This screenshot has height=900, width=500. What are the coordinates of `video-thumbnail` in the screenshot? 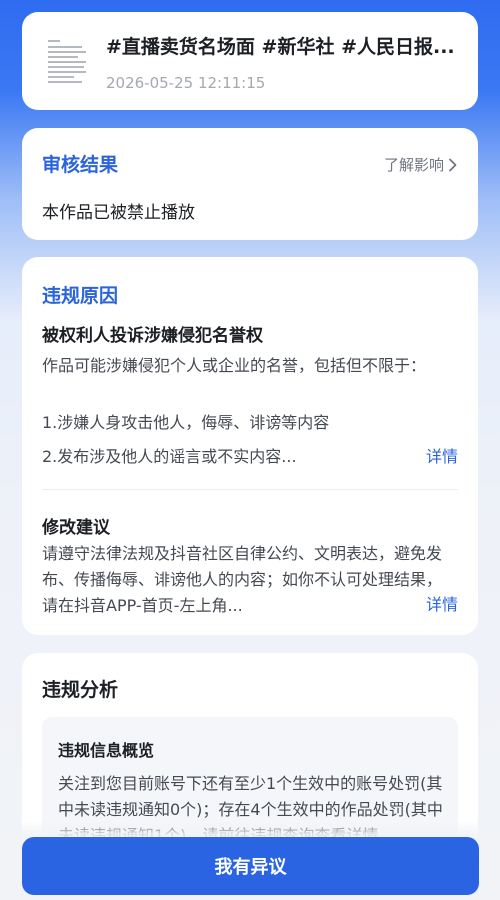 It's located at (68, 62).